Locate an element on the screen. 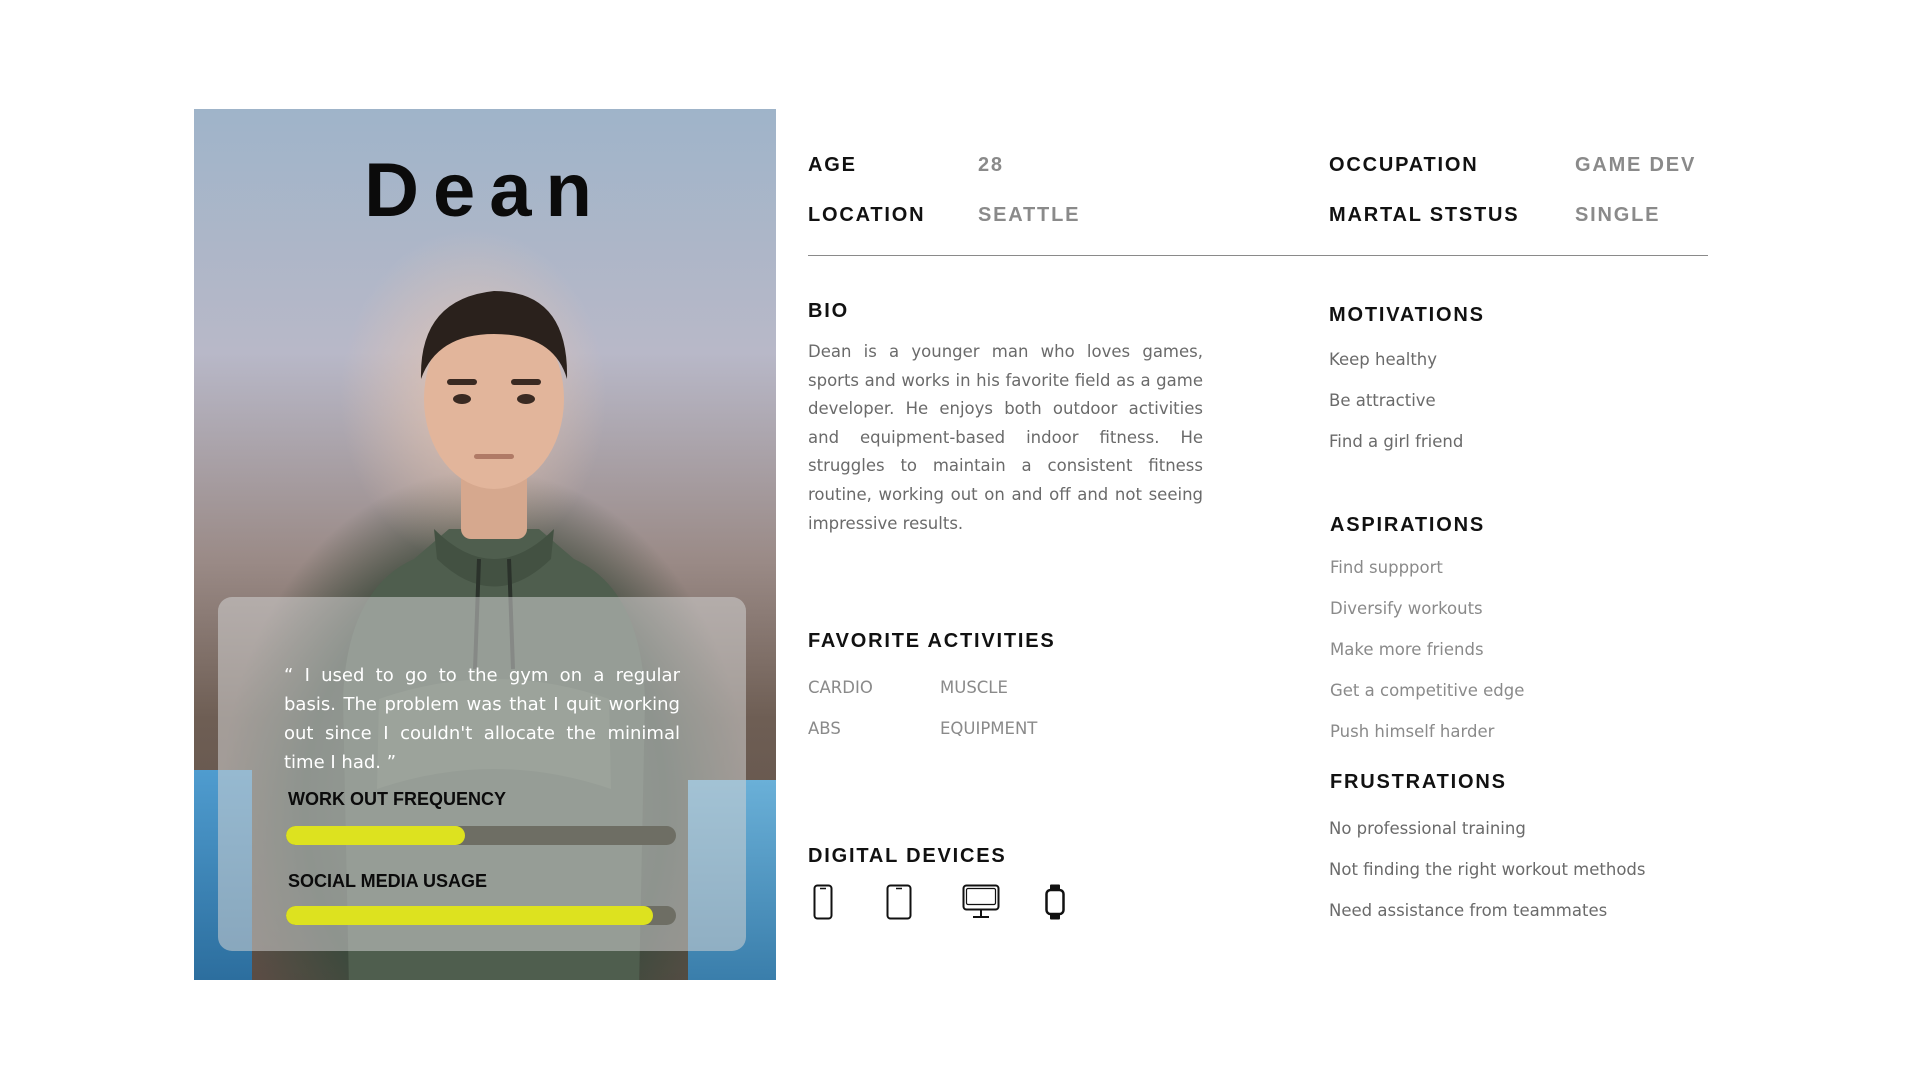 Image resolution: width=1920 pixels, height=1080 pixels. age-label: AGE is located at coordinates (832, 165).